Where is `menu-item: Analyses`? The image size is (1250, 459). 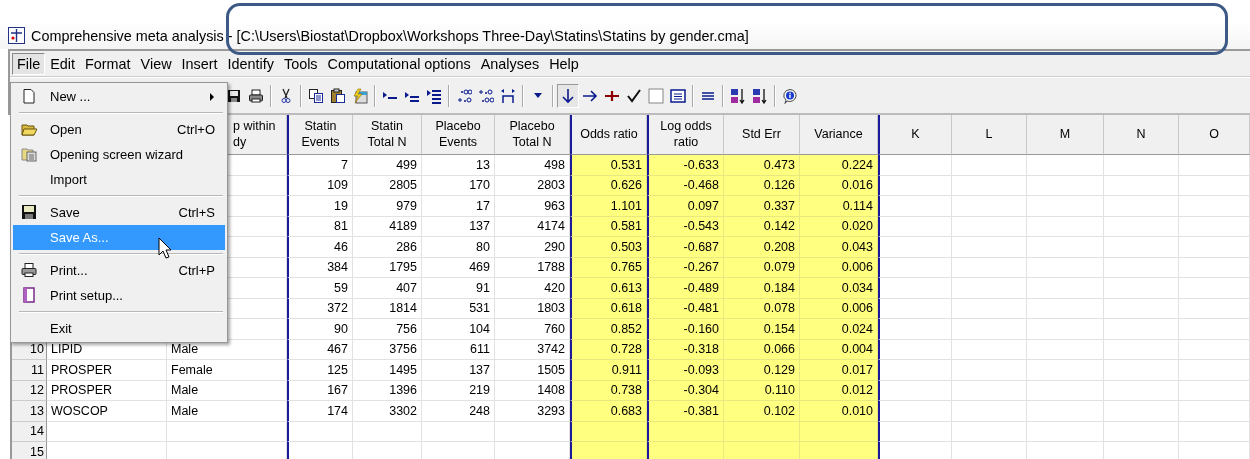 menu-item: Analyses is located at coordinates (510, 63).